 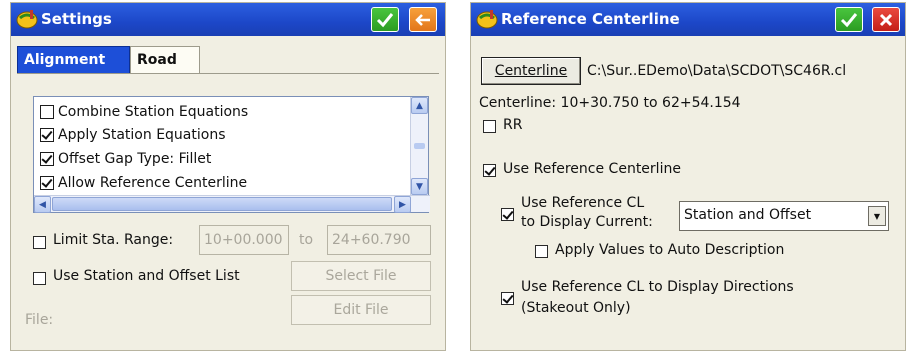 I want to click on apply-values-checkbox, so click(x=541, y=251).